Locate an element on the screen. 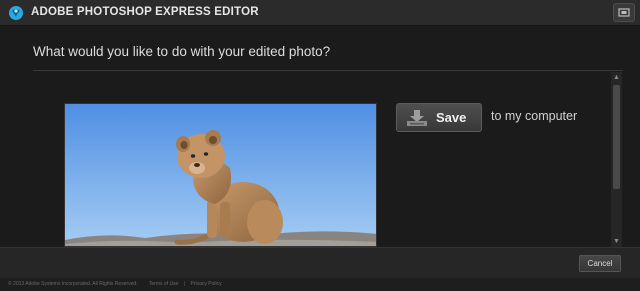 This screenshot has width=640, height=291. privacy-policy-link: Privacy Policy is located at coordinates (205, 284).